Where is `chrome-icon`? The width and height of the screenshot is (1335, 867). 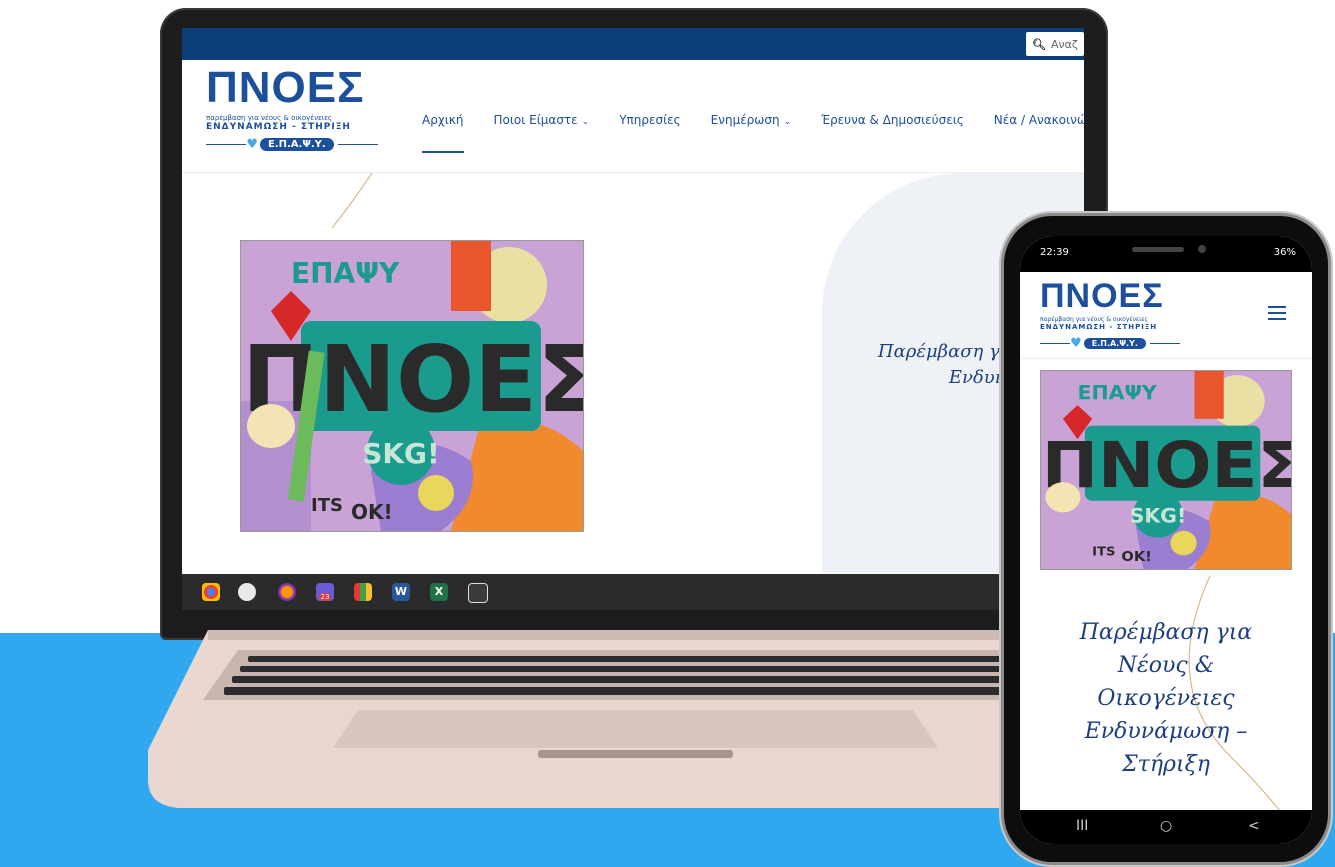 chrome-icon is located at coordinates (211, 592).